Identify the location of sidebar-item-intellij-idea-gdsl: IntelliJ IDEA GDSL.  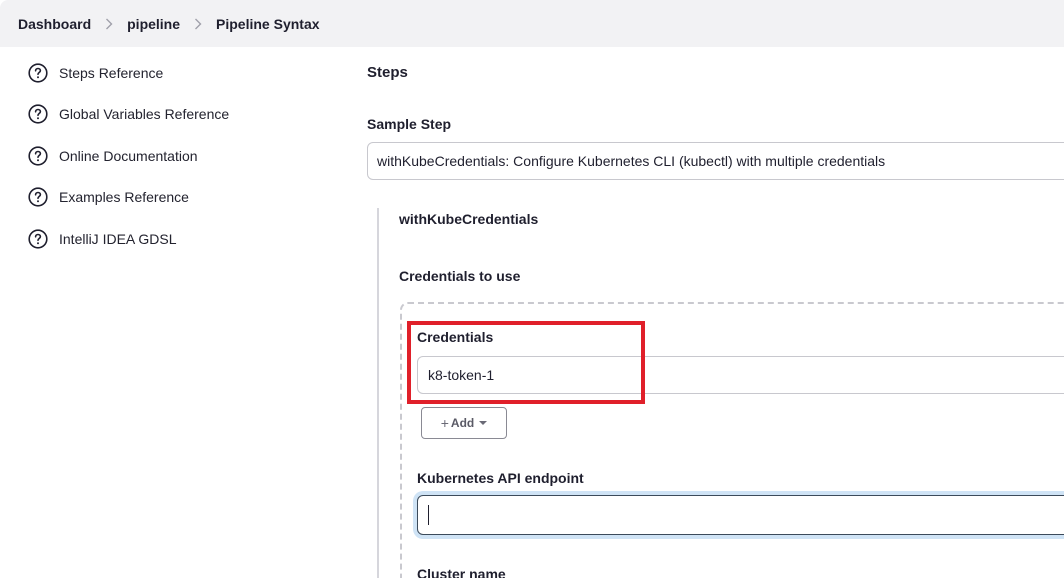
(102, 239).